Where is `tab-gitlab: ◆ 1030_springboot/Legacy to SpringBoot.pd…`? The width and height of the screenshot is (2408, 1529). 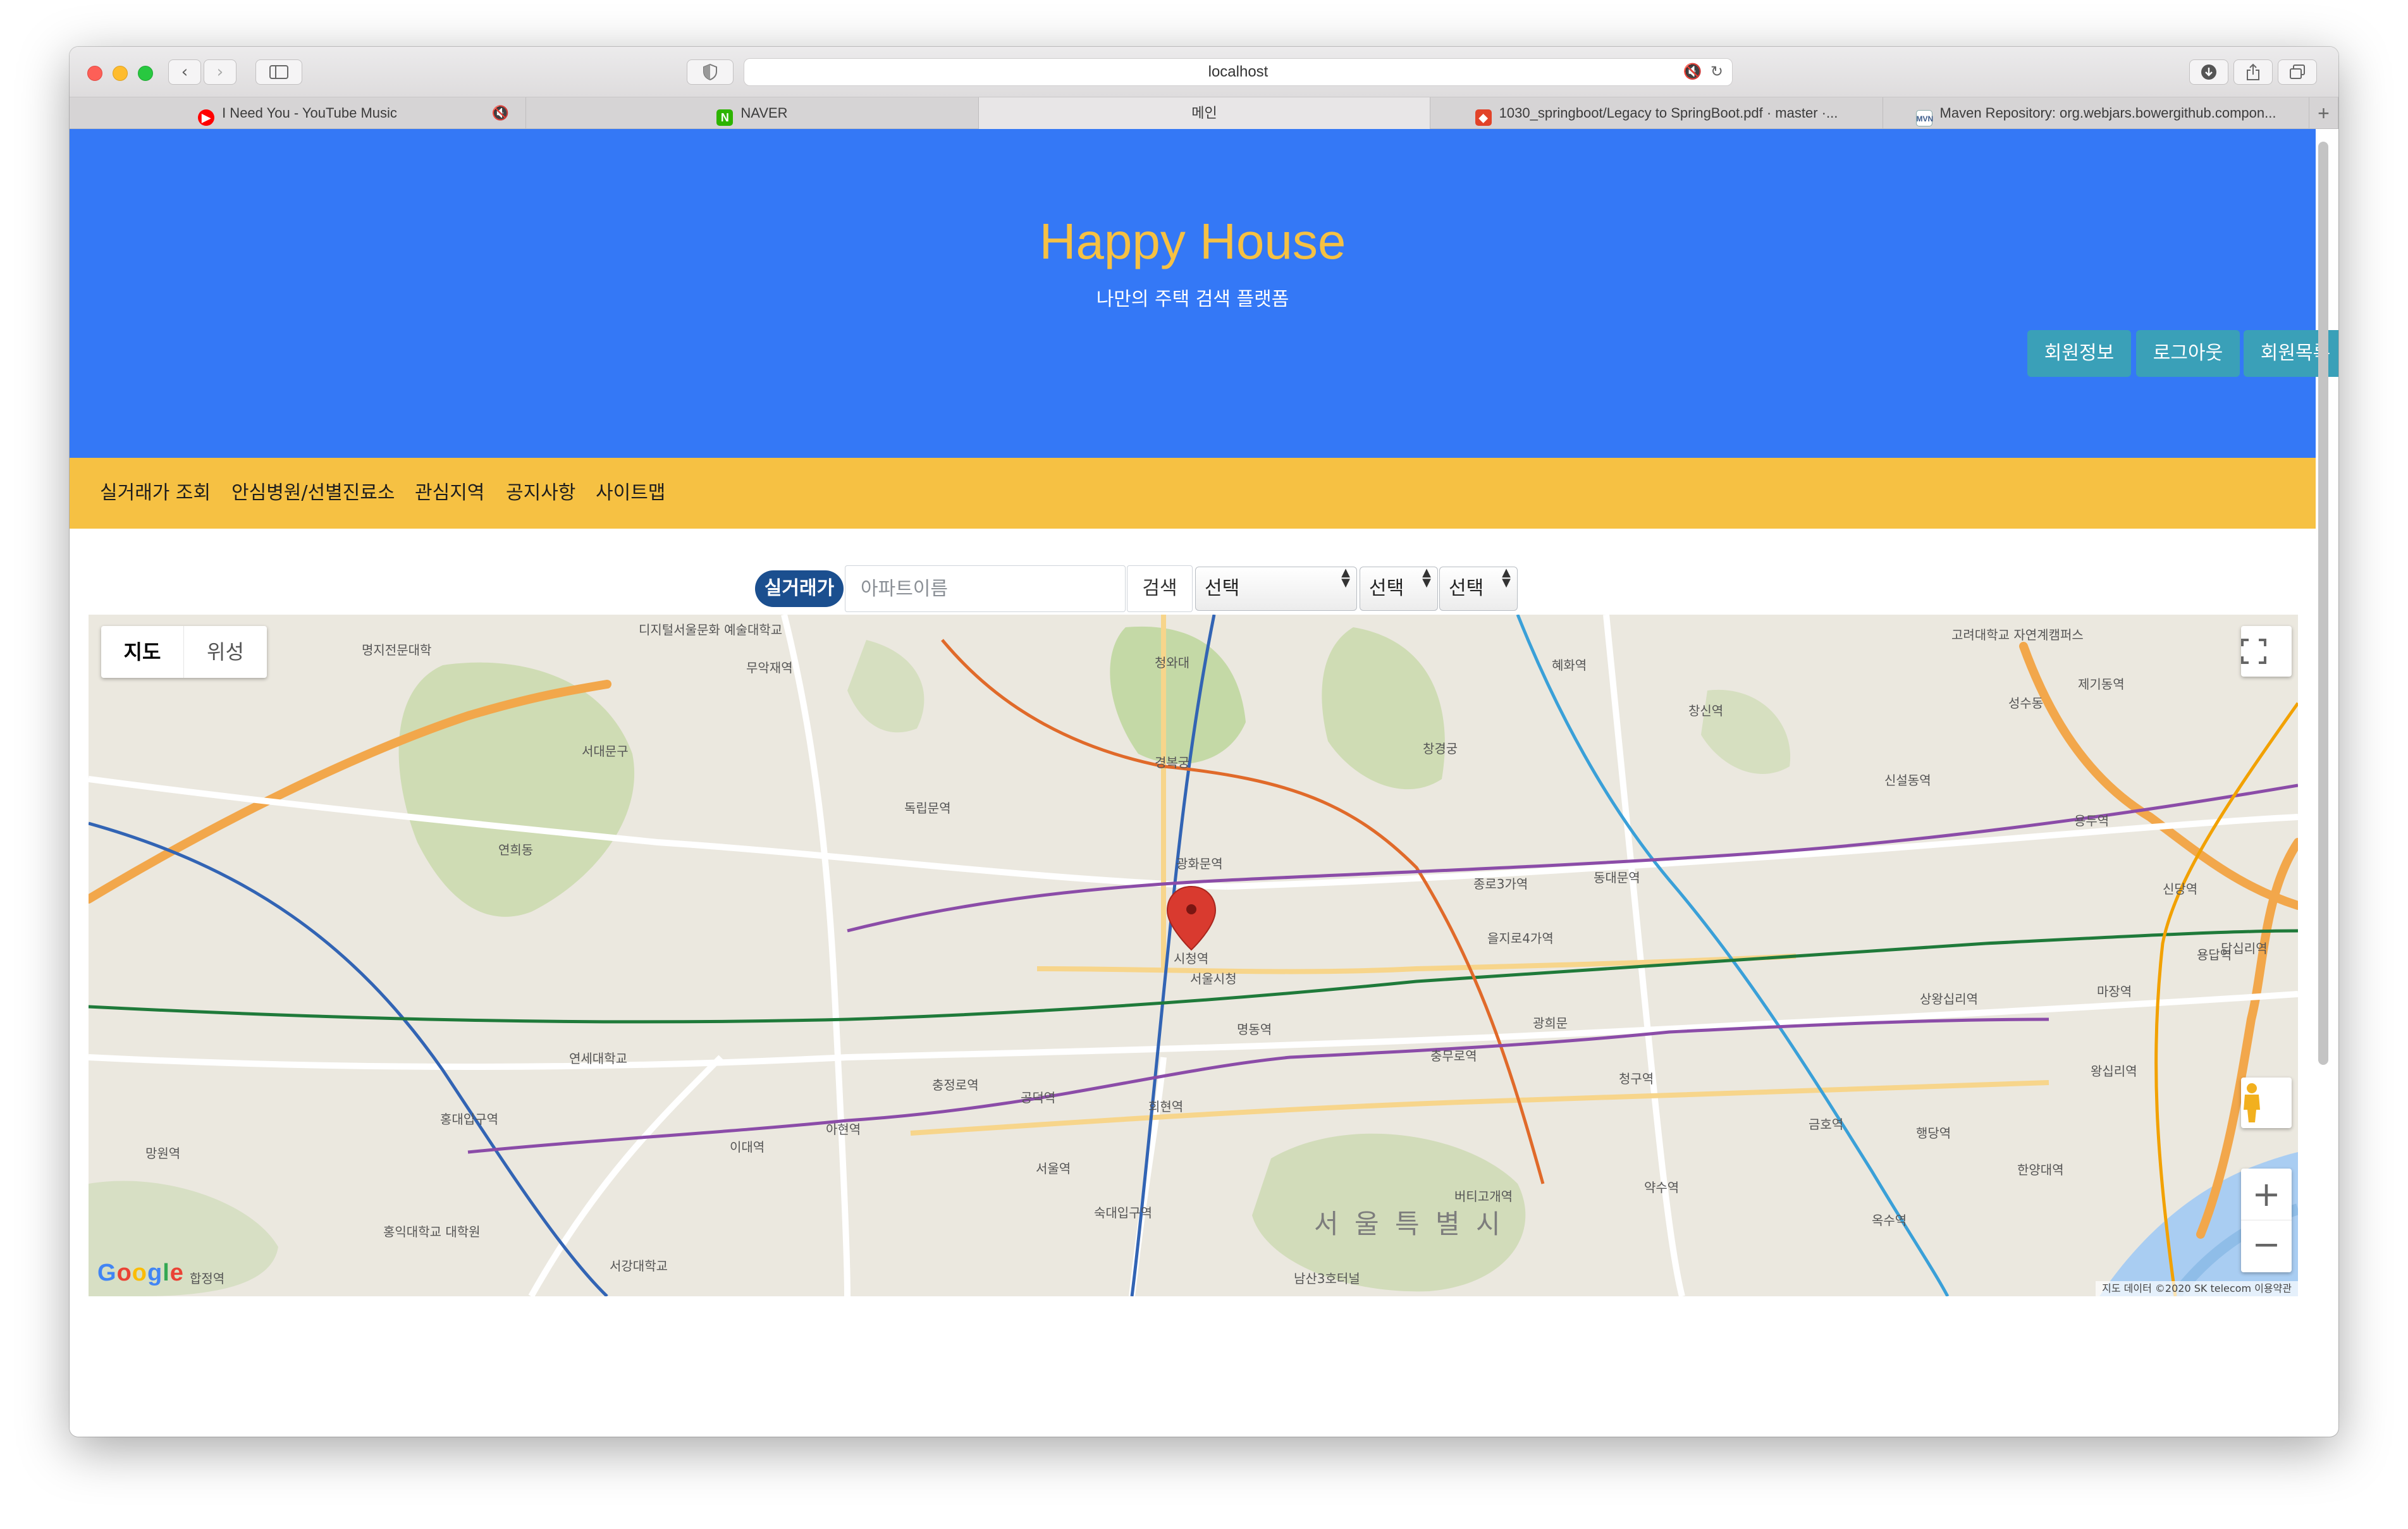
tab-gitlab: ◆ 1030_springboot/Legacy to SpringBoot.pd… is located at coordinates (1656, 113).